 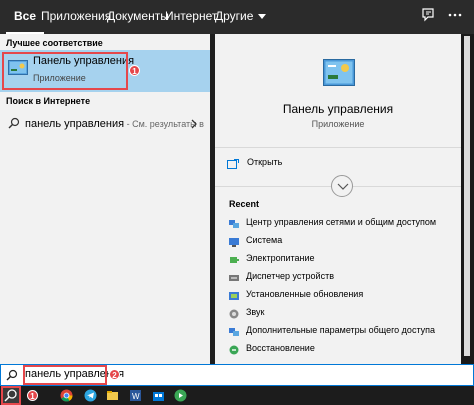 I want to click on sharing-icon, so click(x=234, y=331).